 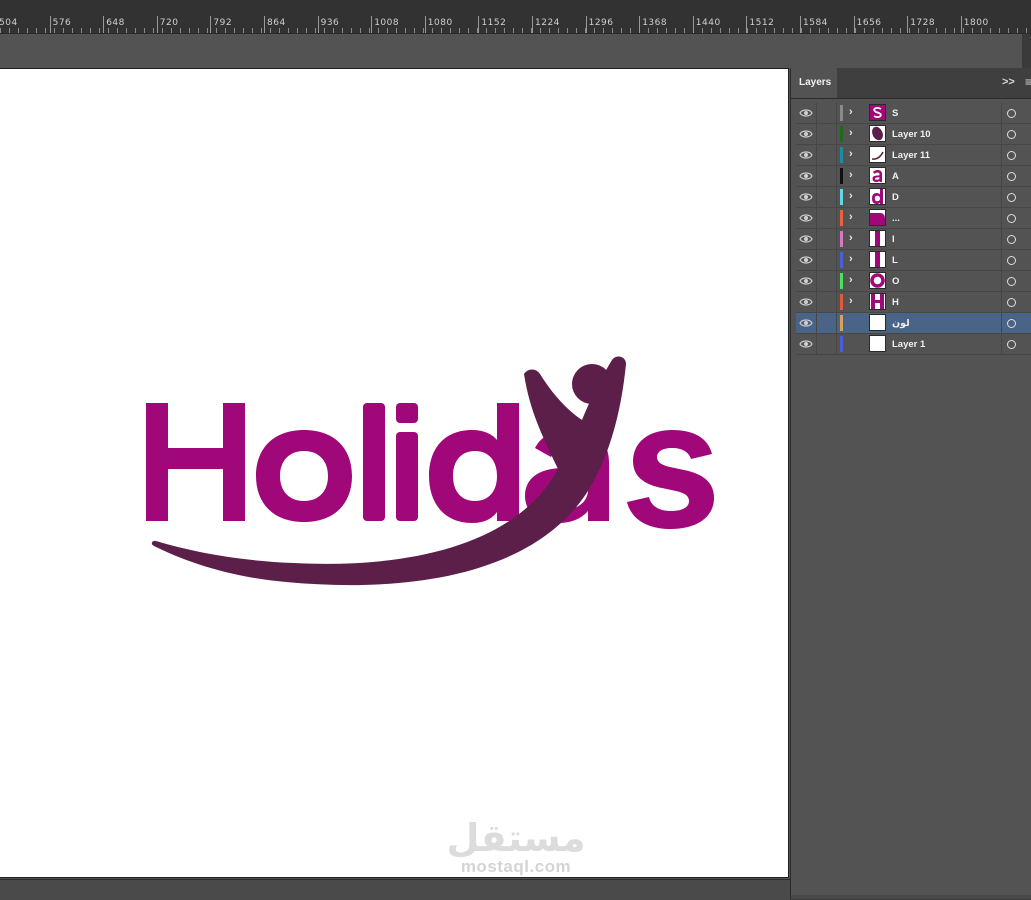 I want to click on layer-name: I, so click(x=893, y=239).